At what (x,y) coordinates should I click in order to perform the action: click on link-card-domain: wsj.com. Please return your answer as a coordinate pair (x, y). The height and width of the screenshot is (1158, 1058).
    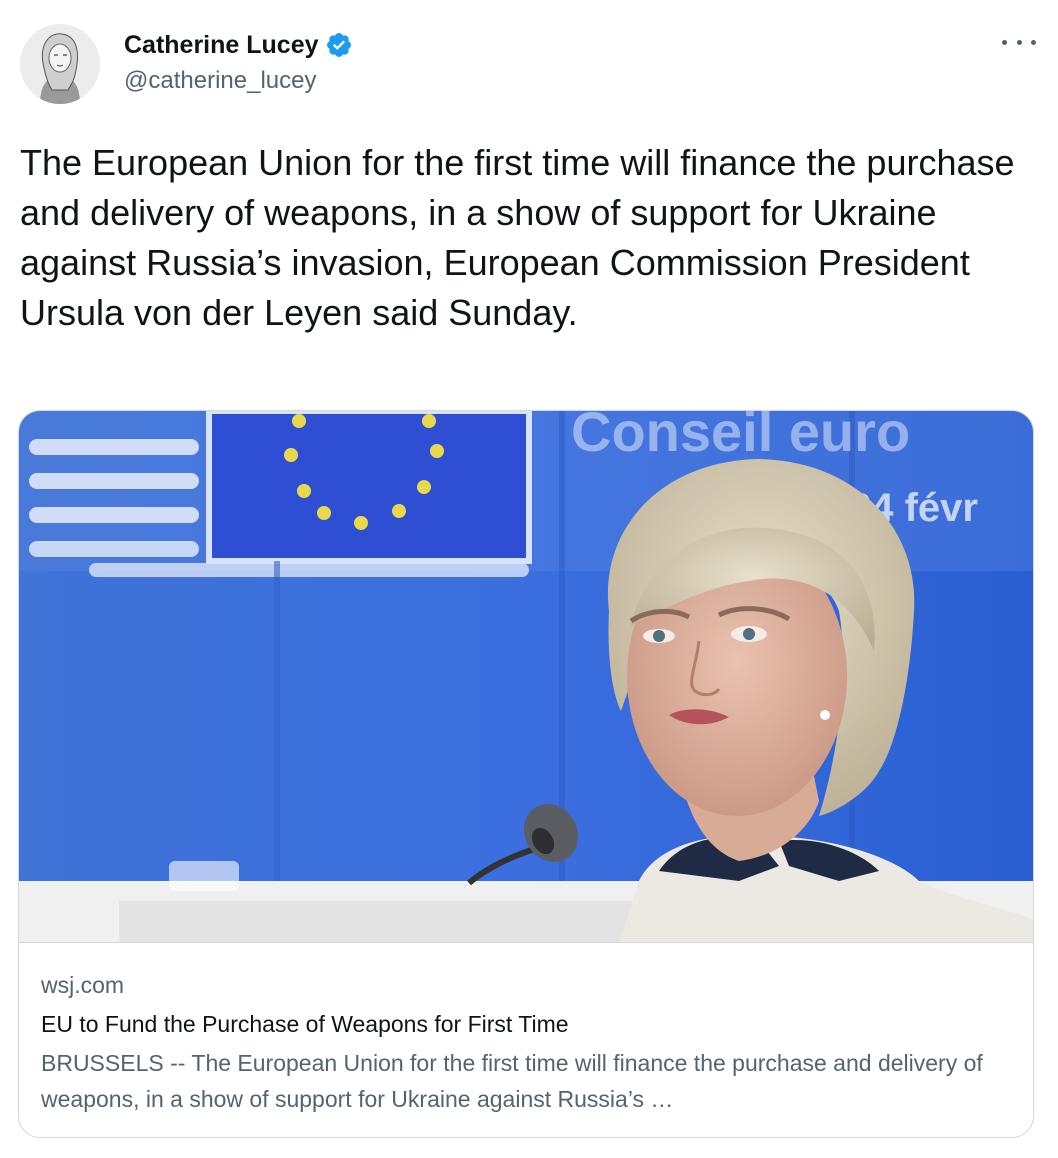
    Looking at the image, I should click on (83, 985).